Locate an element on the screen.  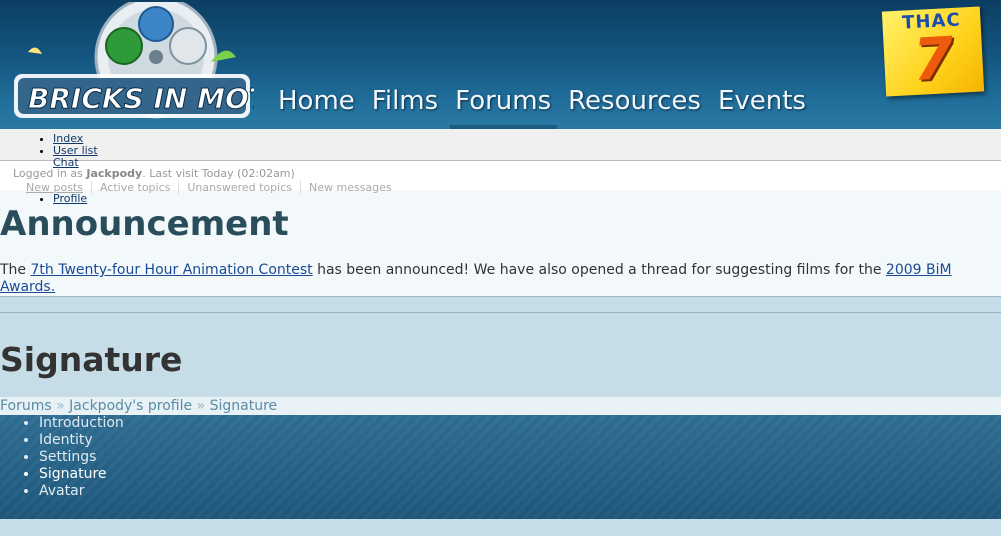
menu-item-user-list: User list is located at coordinates (75, 151).